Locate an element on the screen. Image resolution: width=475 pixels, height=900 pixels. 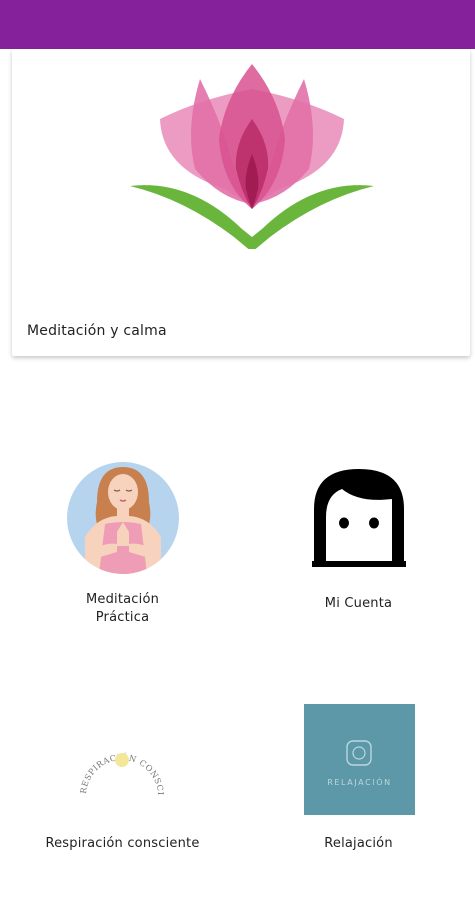
hero-card-title: Meditación y calma is located at coordinates (97, 331).